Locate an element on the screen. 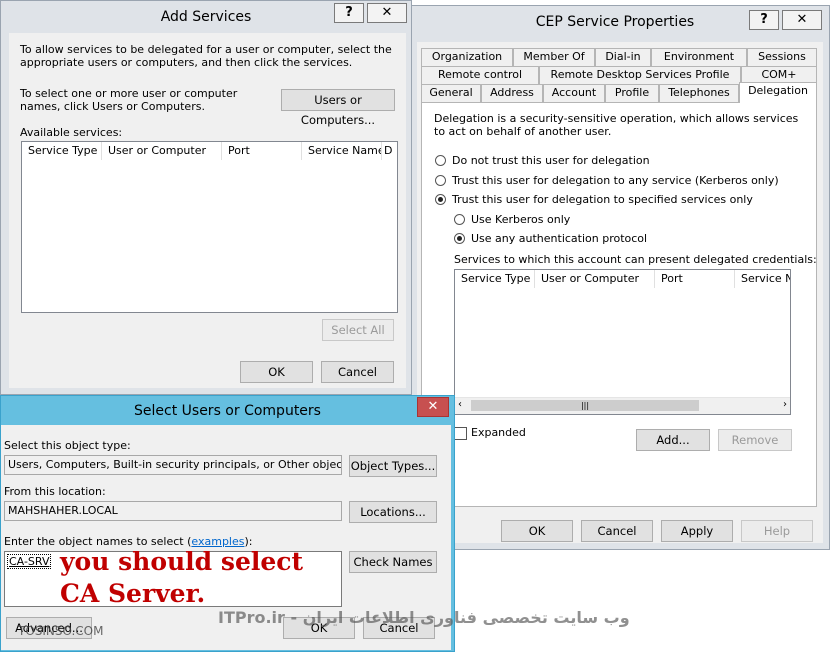 The height and width of the screenshot is (652, 833). radio-any-auth-label: Use any authentication protocol is located at coordinates (559, 238).